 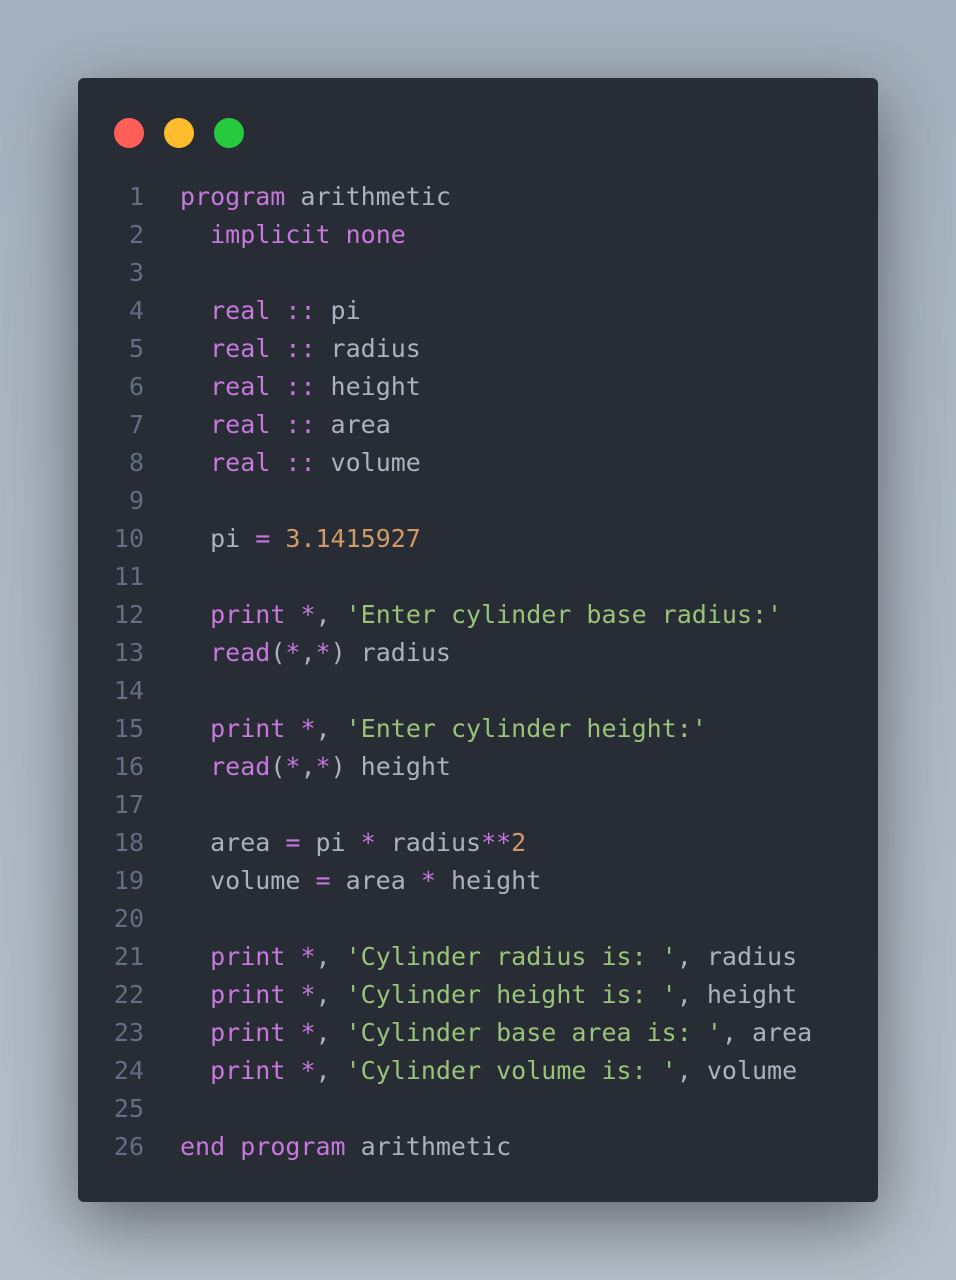 What do you see at coordinates (129, 133) in the screenshot?
I see `close-dot-icon` at bounding box center [129, 133].